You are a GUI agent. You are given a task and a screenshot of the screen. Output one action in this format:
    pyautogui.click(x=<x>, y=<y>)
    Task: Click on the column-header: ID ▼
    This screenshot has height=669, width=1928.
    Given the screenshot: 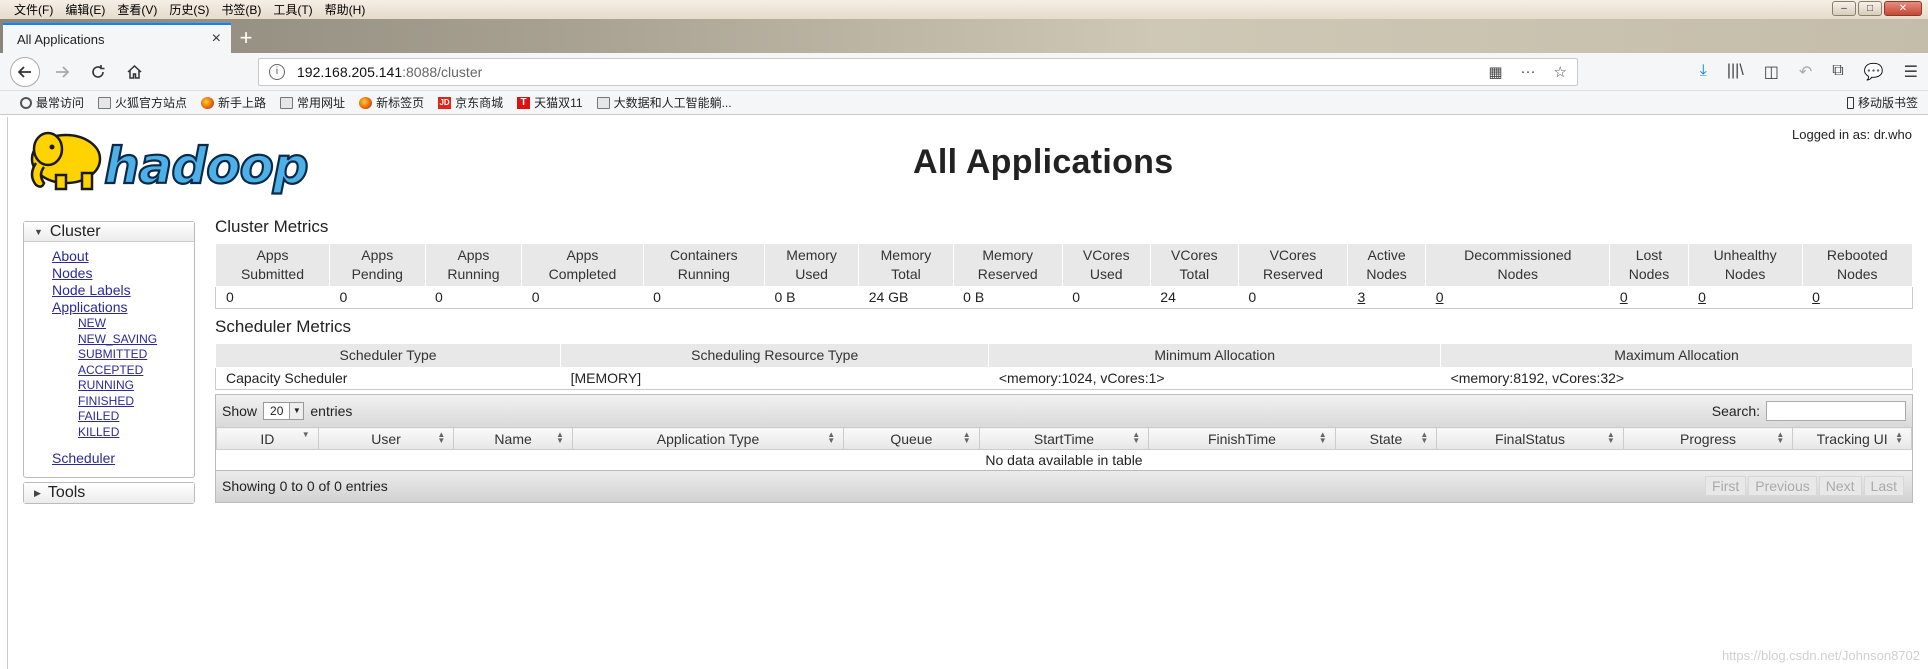 What is the action you would take?
    pyautogui.click(x=267, y=438)
    